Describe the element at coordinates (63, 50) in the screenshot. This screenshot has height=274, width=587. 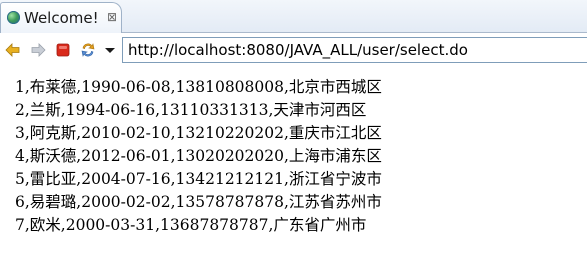
I see `stop-icon` at that location.